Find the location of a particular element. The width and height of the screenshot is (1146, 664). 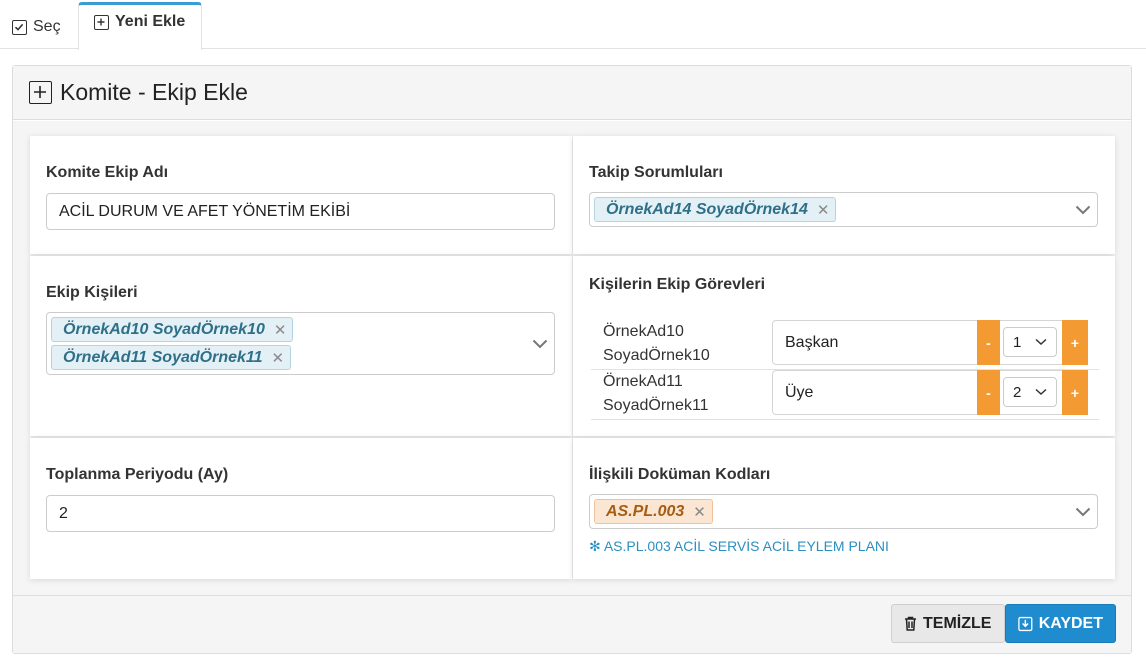

role-row: ÖrnekAd10 SoyadÖrnek10 Başkan - 1 + is located at coordinates (845, 345).